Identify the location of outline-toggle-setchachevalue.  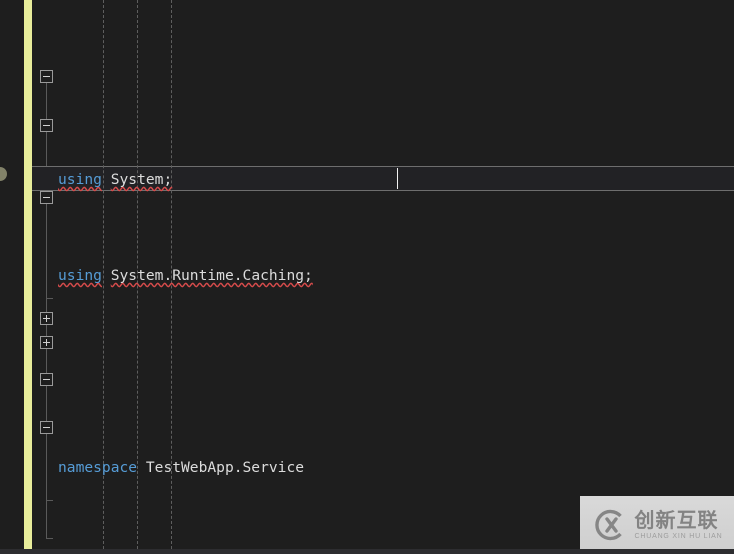
(46, 379).